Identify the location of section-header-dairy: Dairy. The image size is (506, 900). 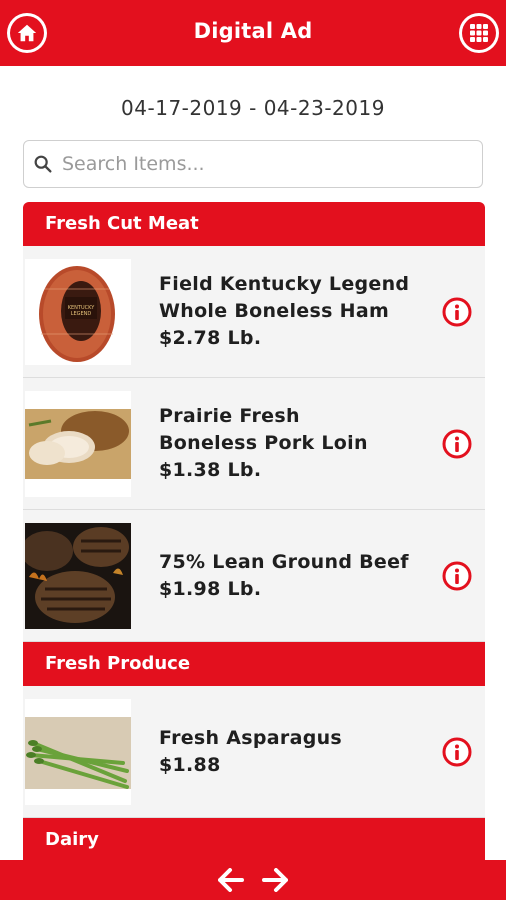
(254, 839).